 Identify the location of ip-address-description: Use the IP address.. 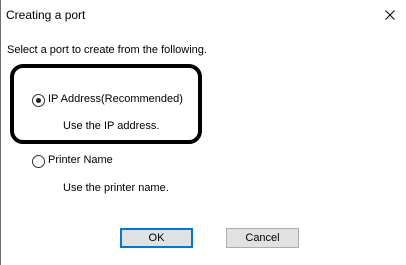
(111, 126).